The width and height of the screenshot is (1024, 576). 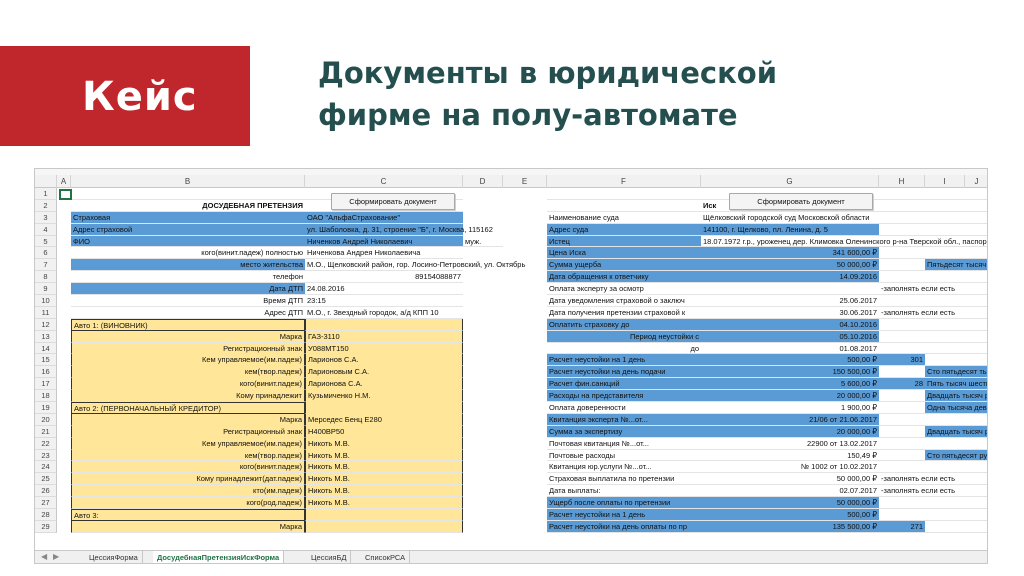 What do you see at coordinates (384, 479) in the screenshot?
I see `cell-c25: Никоть М.В.` at bounding box center [384, 479].